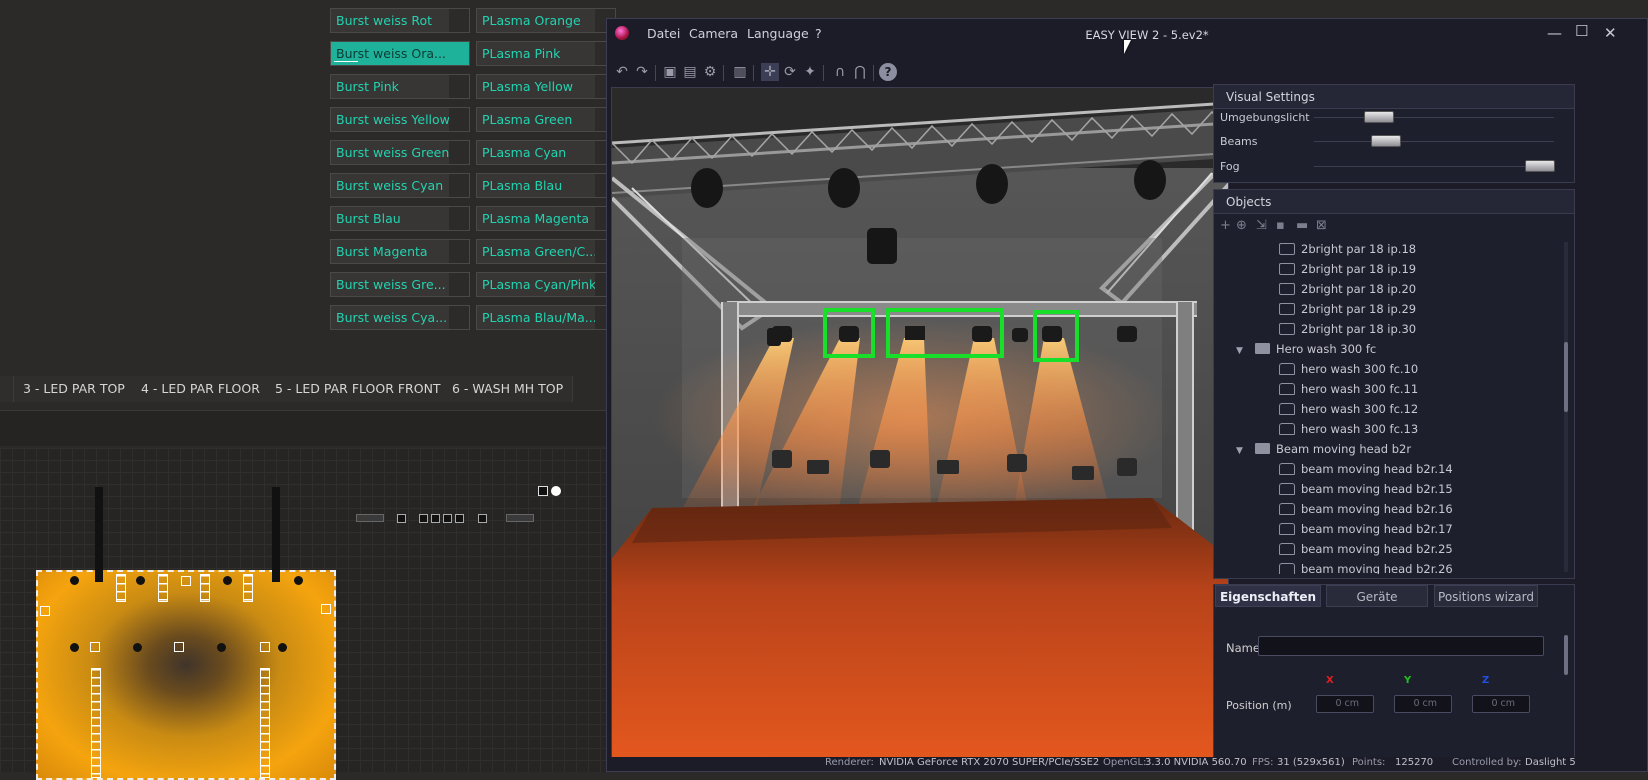 Image resolution: width=1648 pixels, height=780 pixels. Describe the element at coordinates (7, 389) in the screenshot. I see `tab-partial` at that location.